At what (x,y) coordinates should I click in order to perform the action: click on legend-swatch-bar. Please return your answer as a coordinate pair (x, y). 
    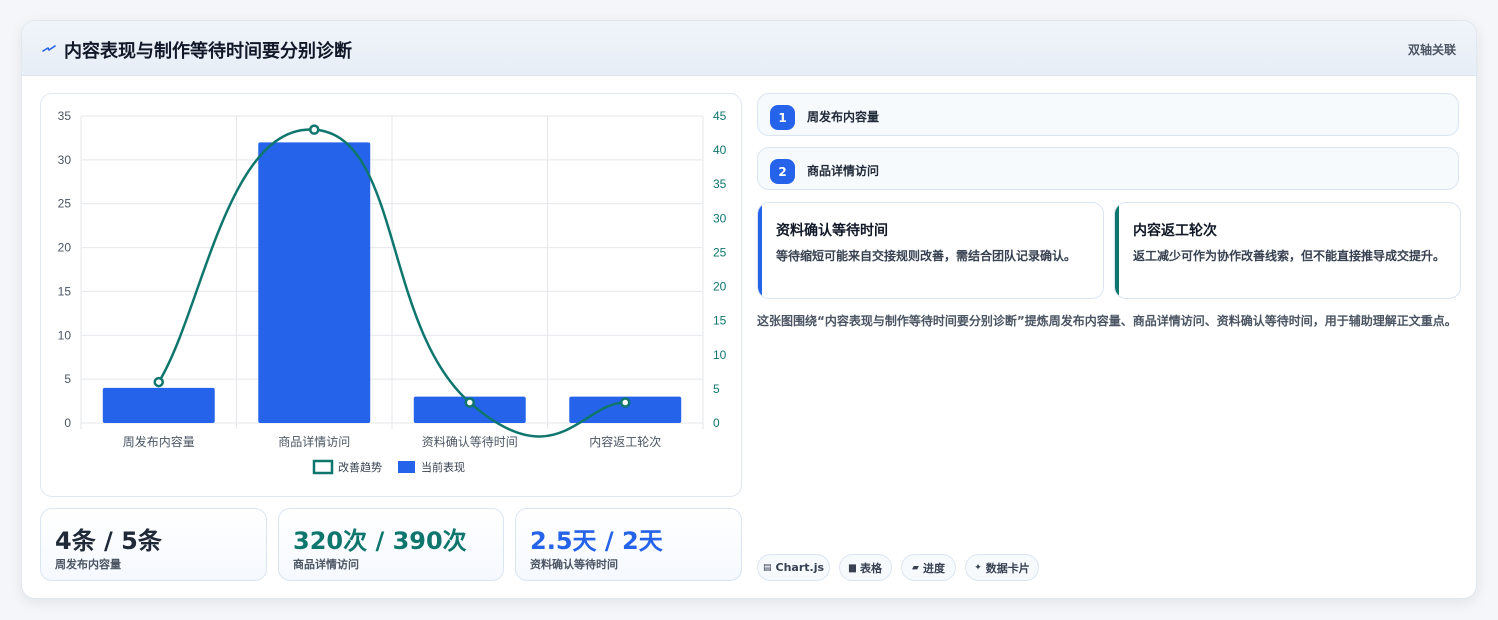
    Looking at the image, I should click on (406, 467).